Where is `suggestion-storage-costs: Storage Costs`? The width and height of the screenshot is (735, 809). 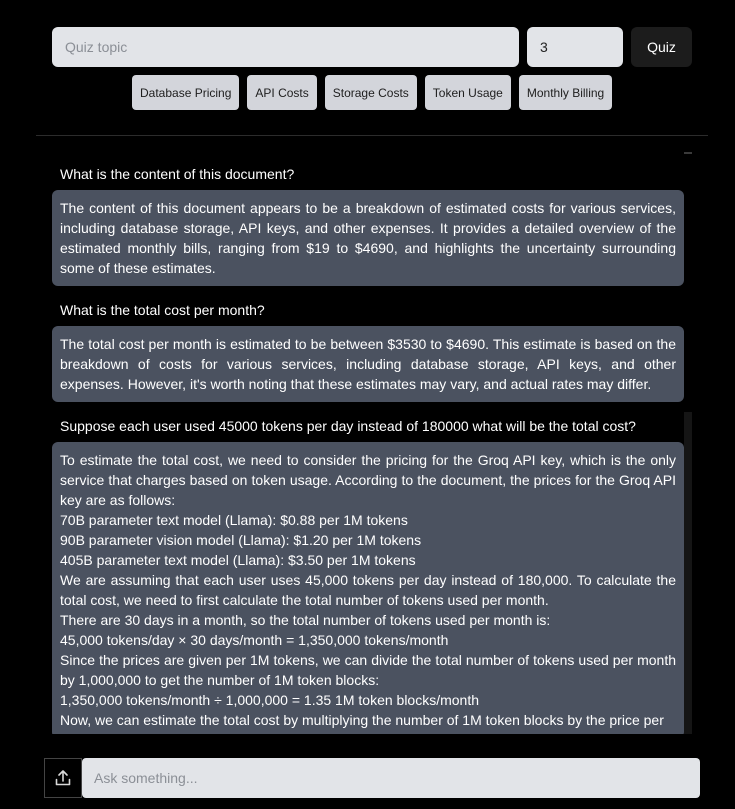 suggestion-storage-costs: Storage Costs is located at coordinates (370, 92).